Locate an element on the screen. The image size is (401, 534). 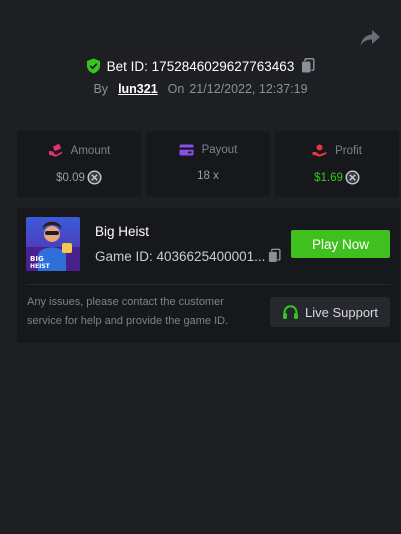
stat-profit: Profit $1.69 is located at coordinates (337, 164).